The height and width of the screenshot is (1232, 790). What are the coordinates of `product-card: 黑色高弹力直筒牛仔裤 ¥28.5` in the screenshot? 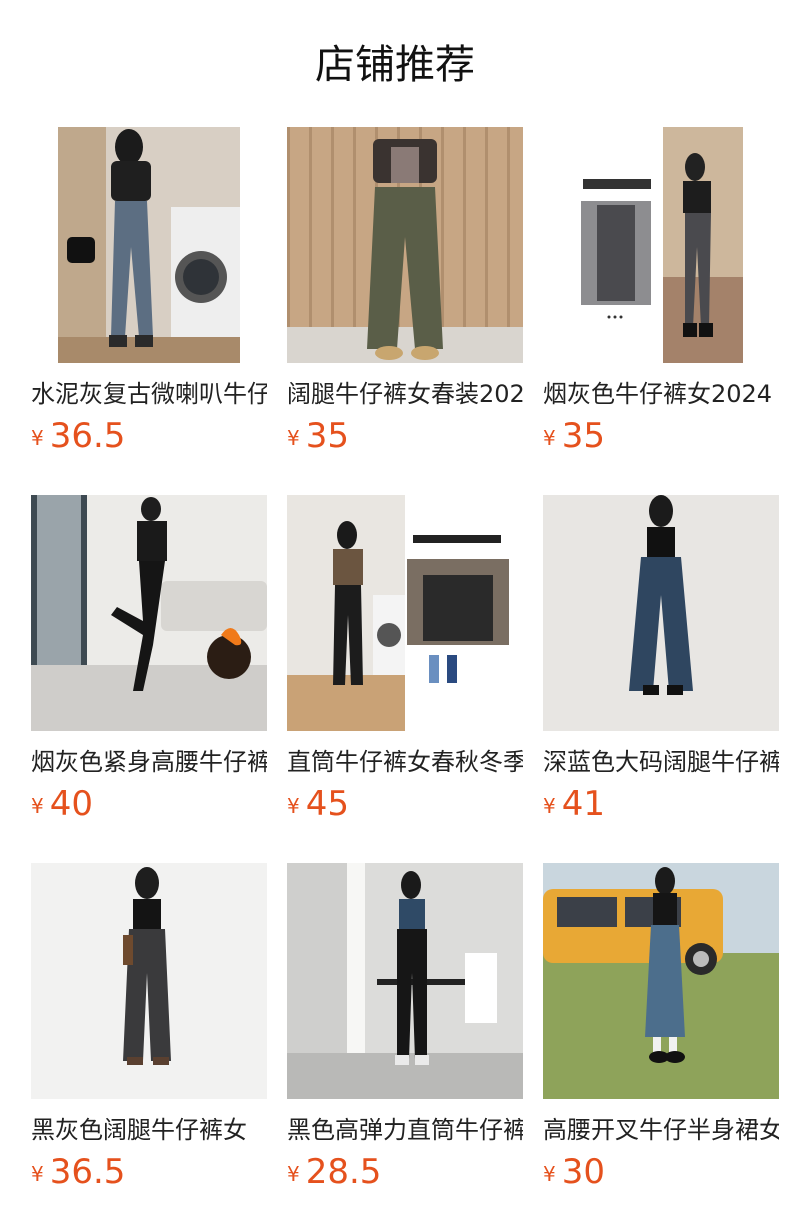 It's located at (405, 1047).